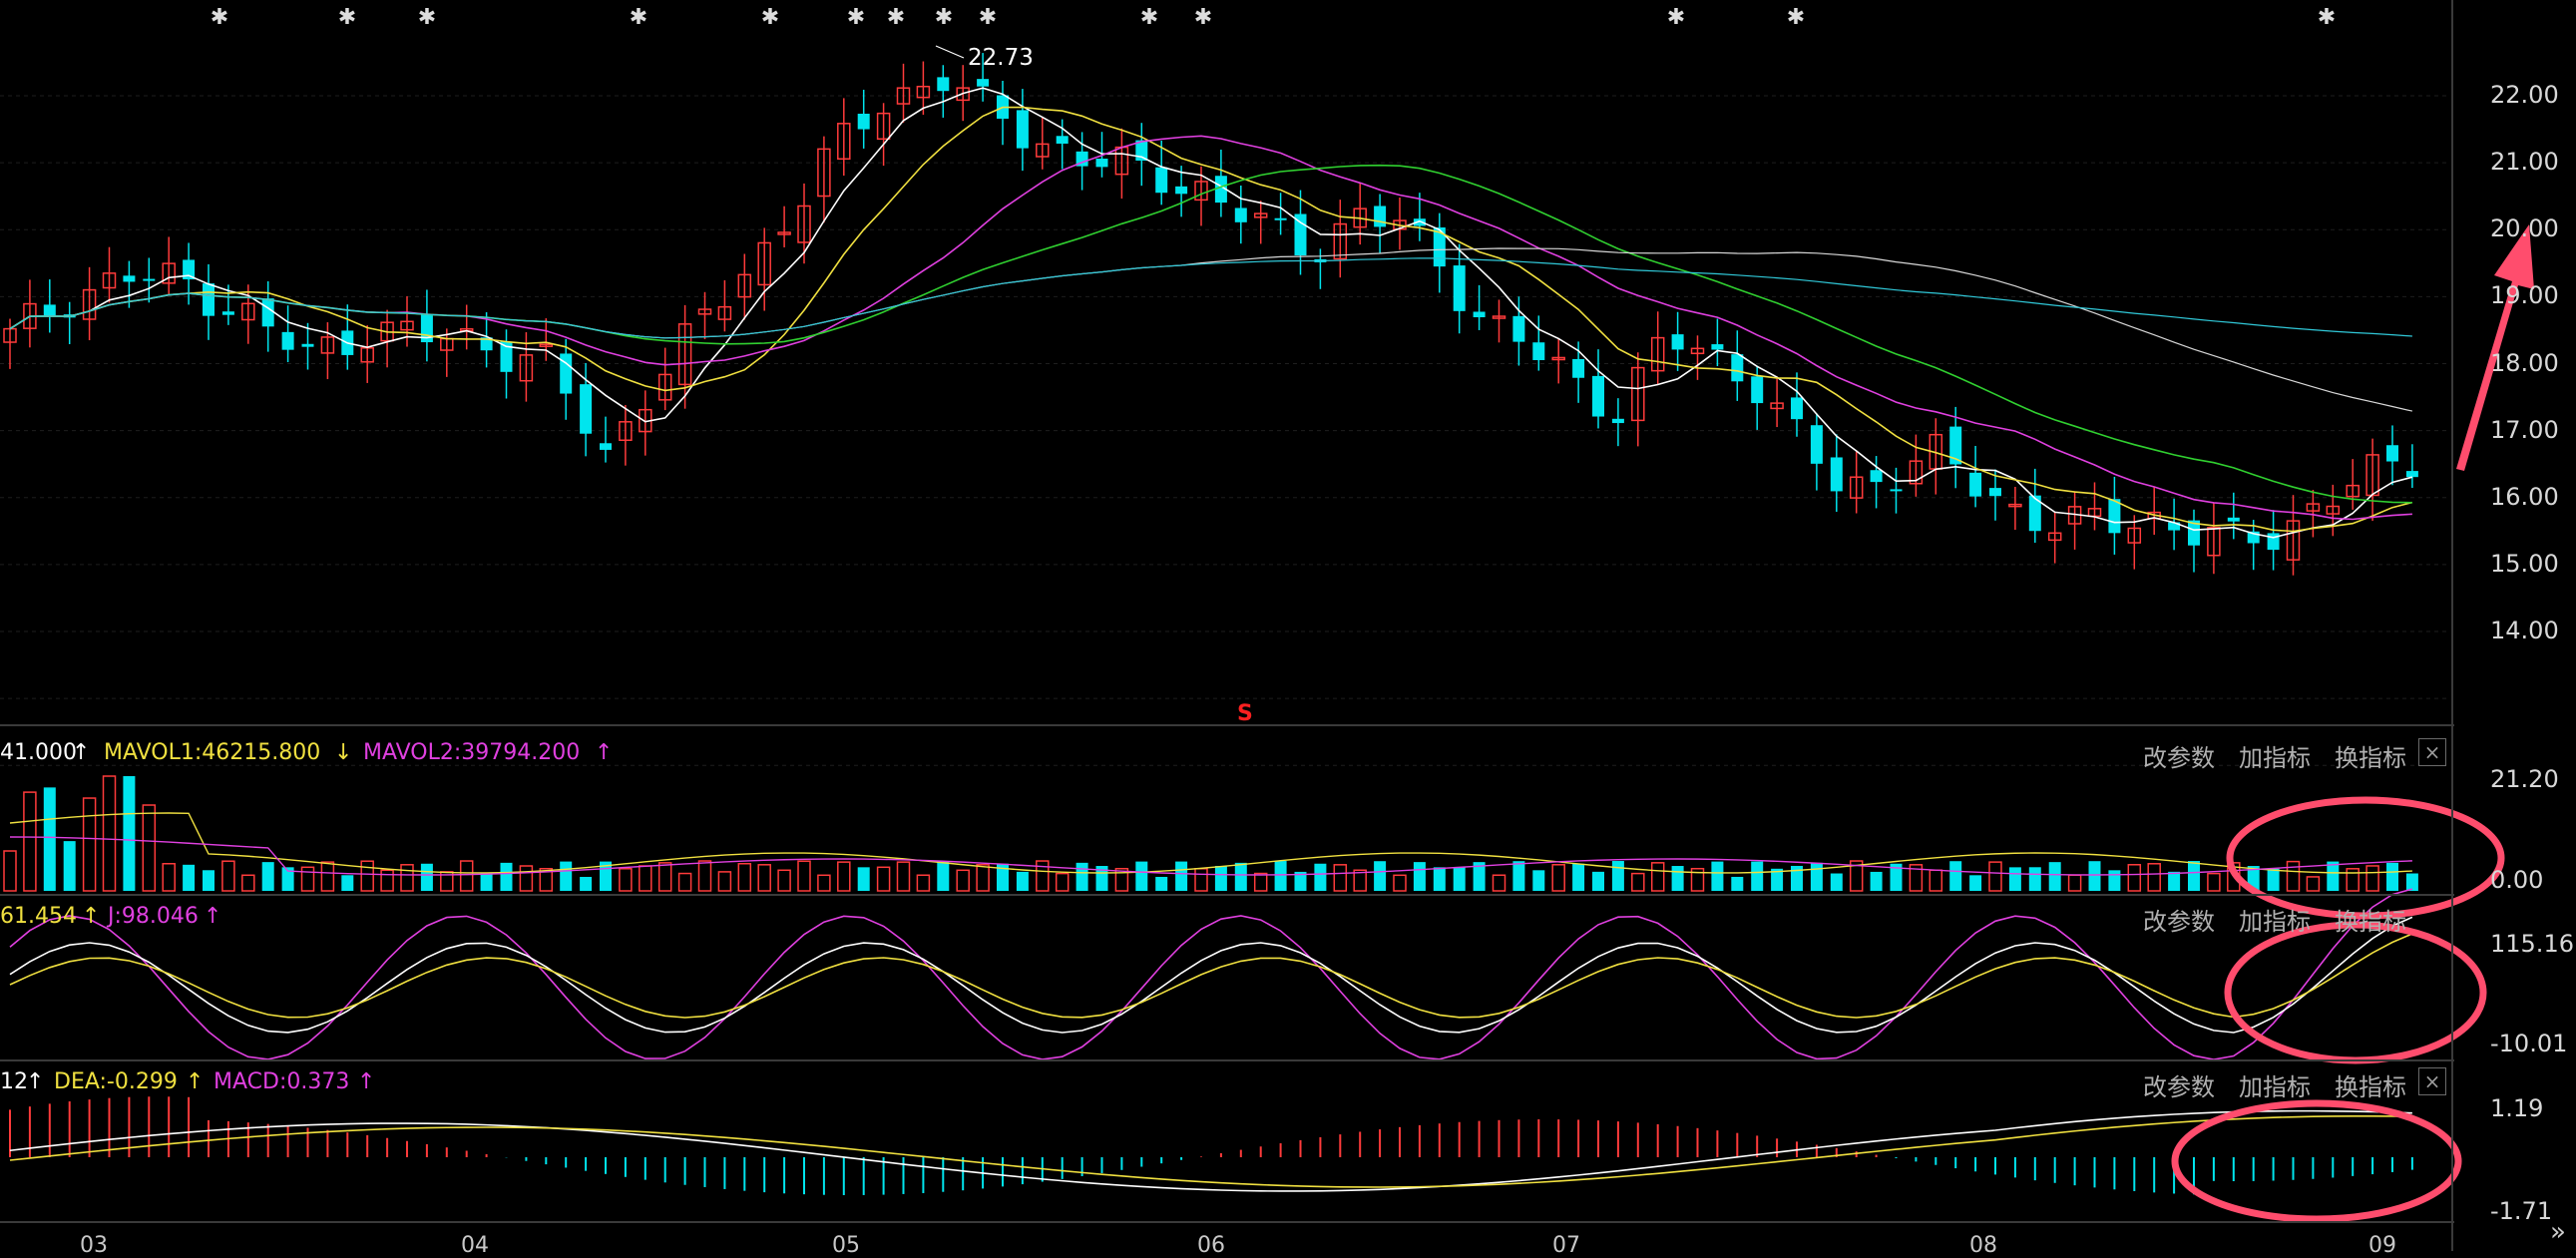 This screenshot has height=1258, width=2576. Describe the element at coordinates (1566, 1245) in the screenshot. I see `month-tick-label: 07` at that location.